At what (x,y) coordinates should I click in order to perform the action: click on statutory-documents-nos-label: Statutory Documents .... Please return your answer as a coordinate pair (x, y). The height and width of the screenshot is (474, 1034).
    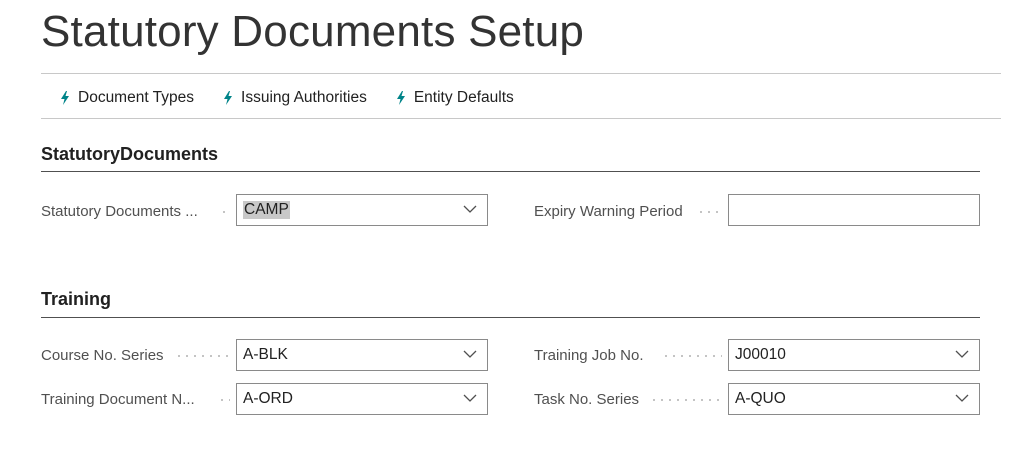
    Looking at the image, I should click on (119, 211).